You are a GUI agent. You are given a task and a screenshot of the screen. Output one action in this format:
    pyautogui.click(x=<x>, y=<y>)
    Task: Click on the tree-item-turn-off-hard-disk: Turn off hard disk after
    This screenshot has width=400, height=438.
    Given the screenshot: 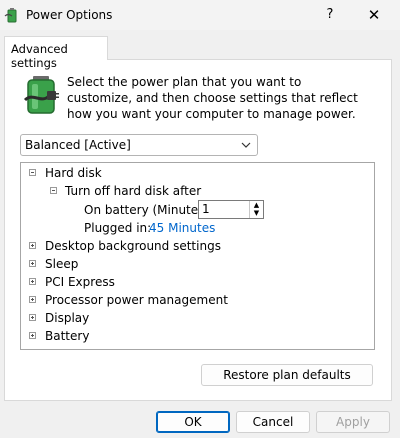 What is the action you would take?
    pyautogui.click(x=196, y=191)
    